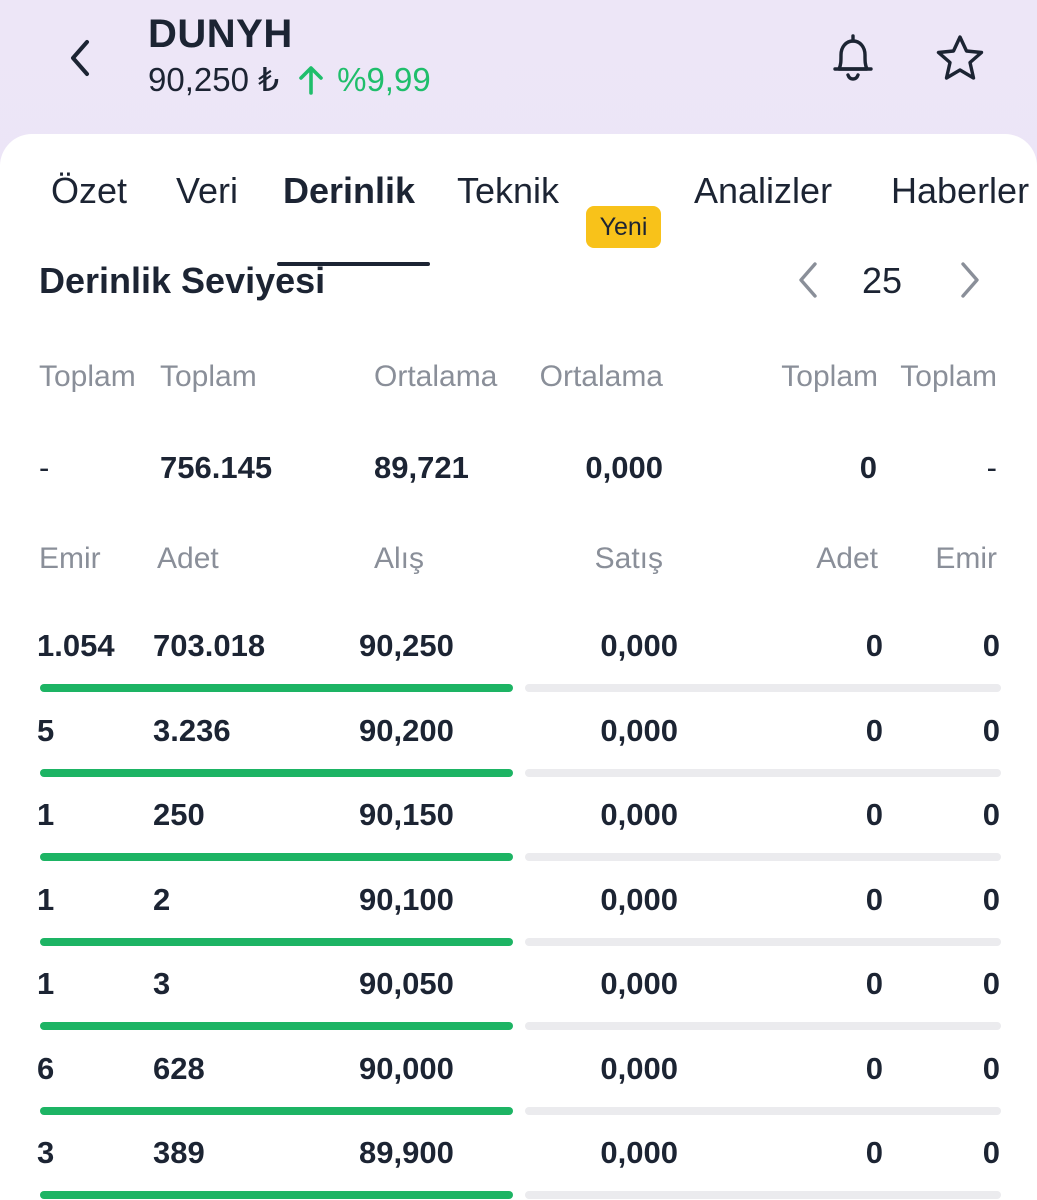  What do you see at coordinates (623, 227) in the screenshot?
I see `new-badge: Yeni` at bounding box center [623, 227].